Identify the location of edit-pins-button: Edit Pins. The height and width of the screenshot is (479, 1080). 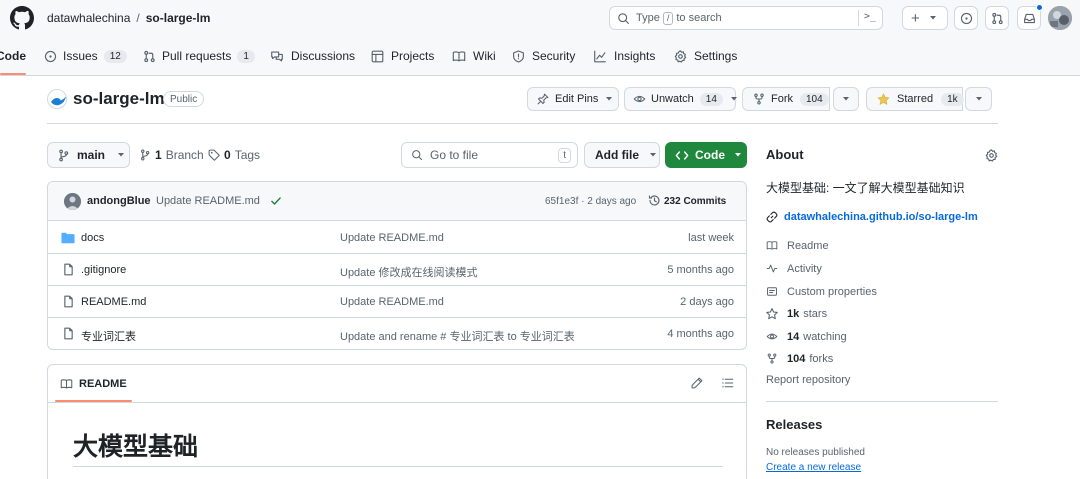
(573, 99).